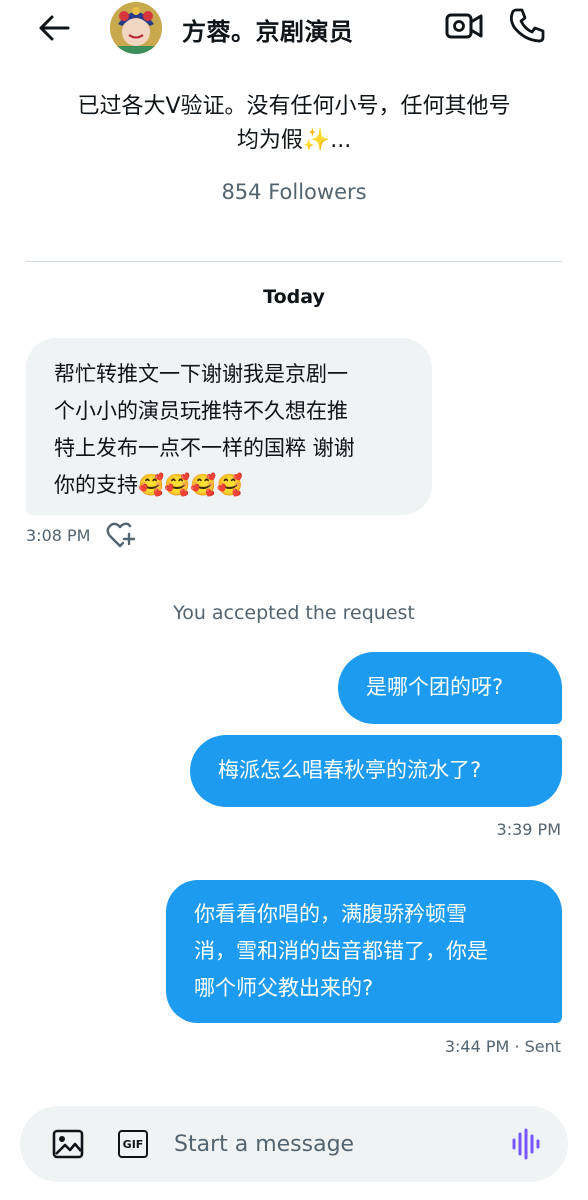  I want to click on back-button, so click(54, 28).